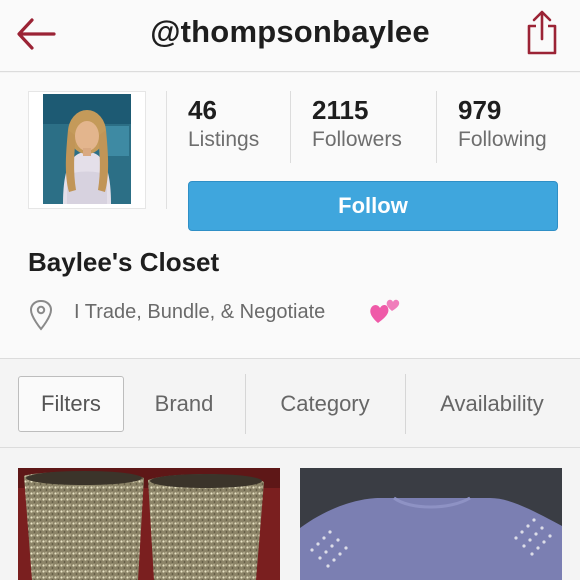 Image resolution: width=580 pixels, height=580 pixels. Describe the element at coordinates (224, 139) in the screenshot. I see `stat-listings-label: Listings` at that location.